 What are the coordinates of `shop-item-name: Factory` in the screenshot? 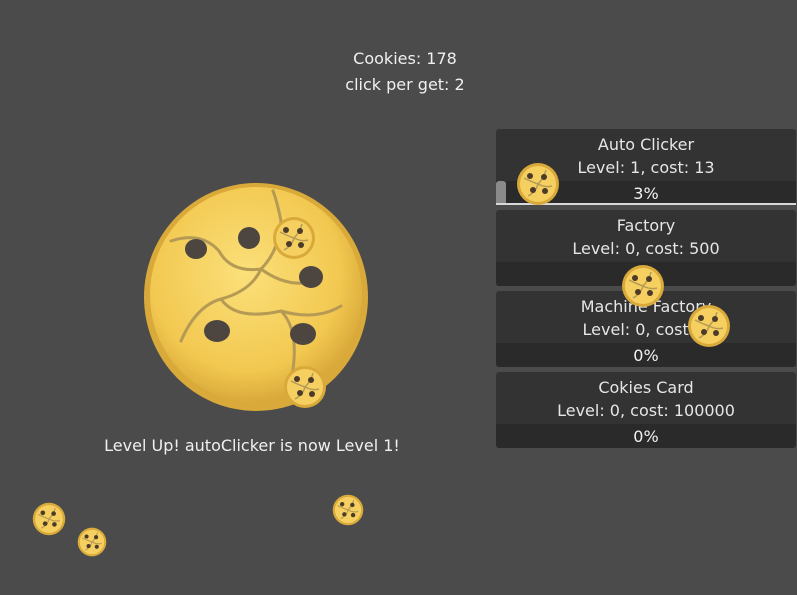 It's located at (646, 225).